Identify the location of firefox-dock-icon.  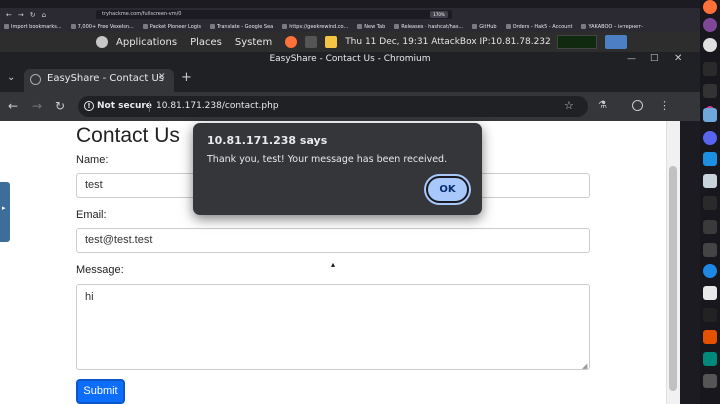
(710, 7).